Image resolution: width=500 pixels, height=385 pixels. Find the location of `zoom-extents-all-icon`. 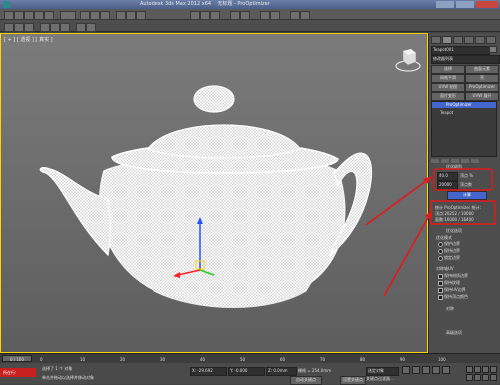

zoom-extents-all-icon is located at coordinates (493, 369).